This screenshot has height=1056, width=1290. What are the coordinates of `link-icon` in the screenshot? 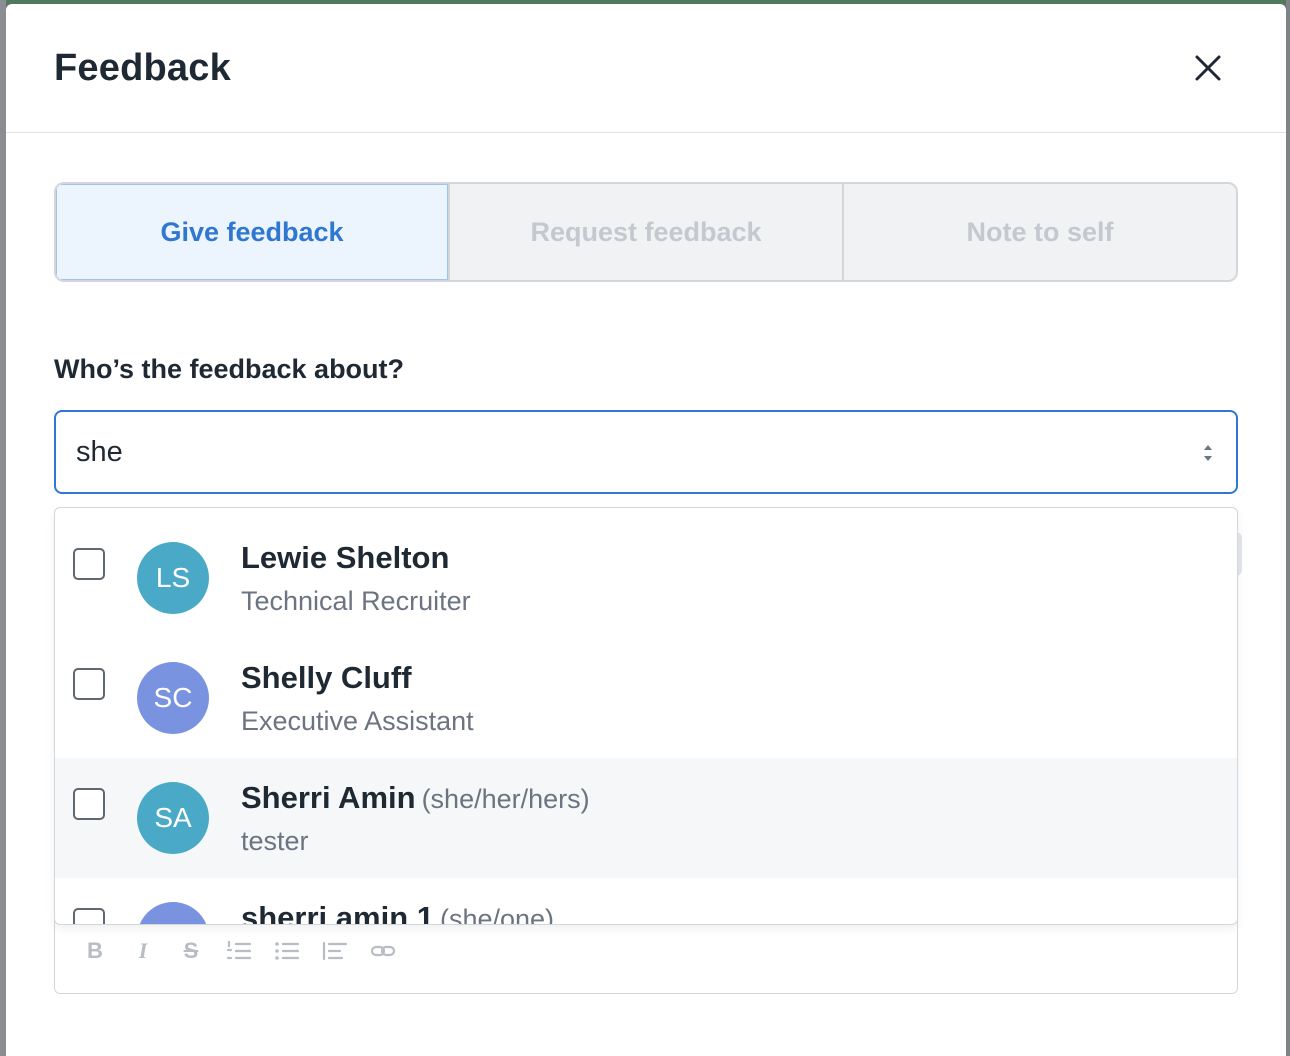 It's located at (383, 951).